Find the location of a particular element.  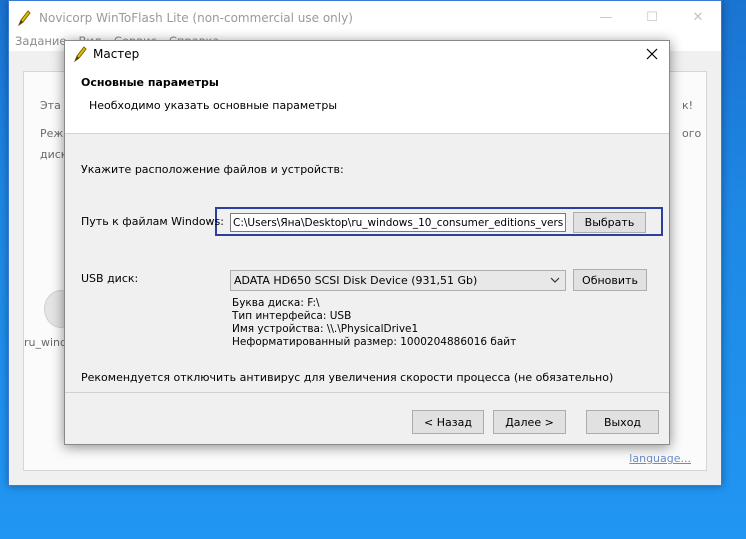

close-button: ✕ is located at coordinates (698, 17).